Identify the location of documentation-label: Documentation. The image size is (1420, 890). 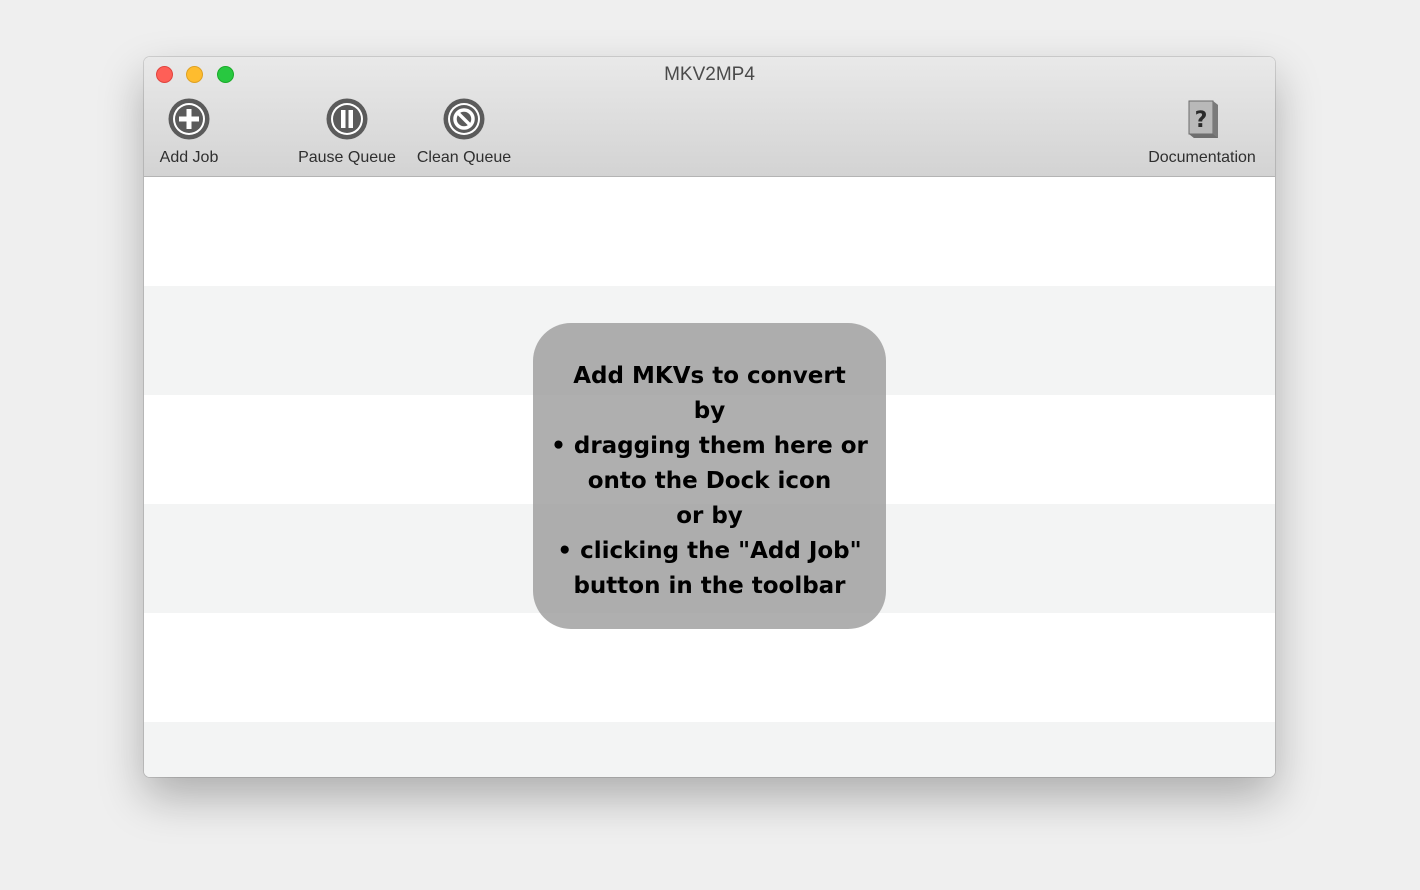
(1202, 157).